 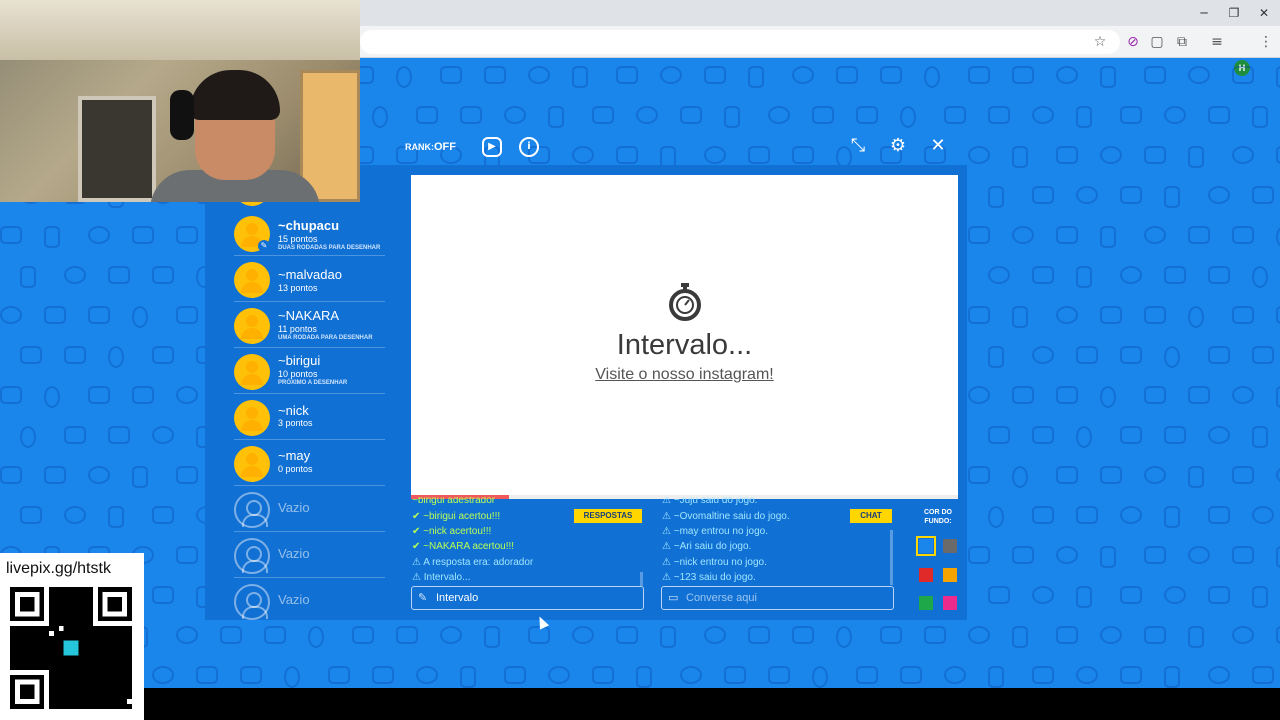 I want to click on color-swatch-gray, so click(x=950, y=546).